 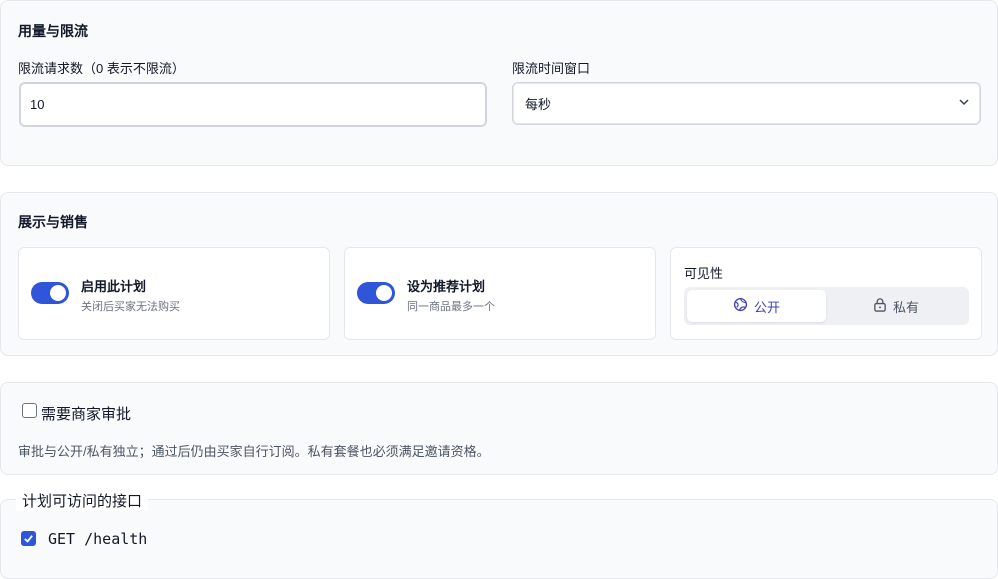 I want to click on featured-plan-option: 设为推荐计划 同一商品最多一个, so click(x=500, y=293).